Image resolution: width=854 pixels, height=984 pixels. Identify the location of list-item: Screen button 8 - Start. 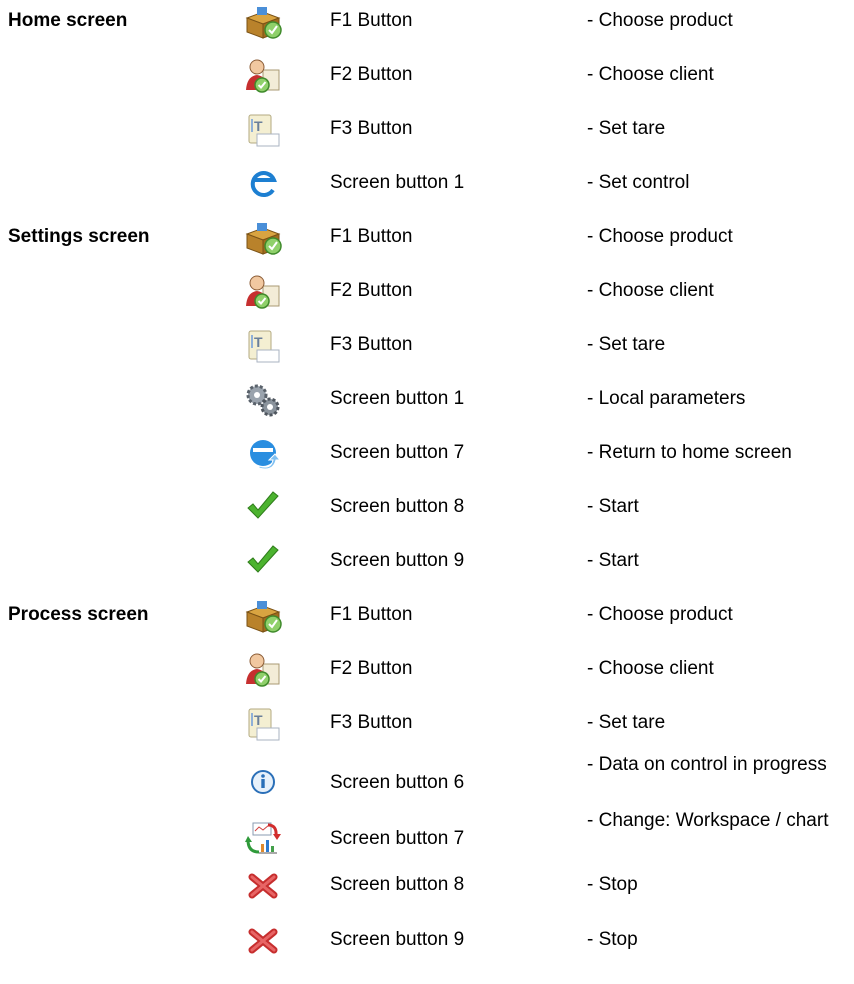
(427, 508).